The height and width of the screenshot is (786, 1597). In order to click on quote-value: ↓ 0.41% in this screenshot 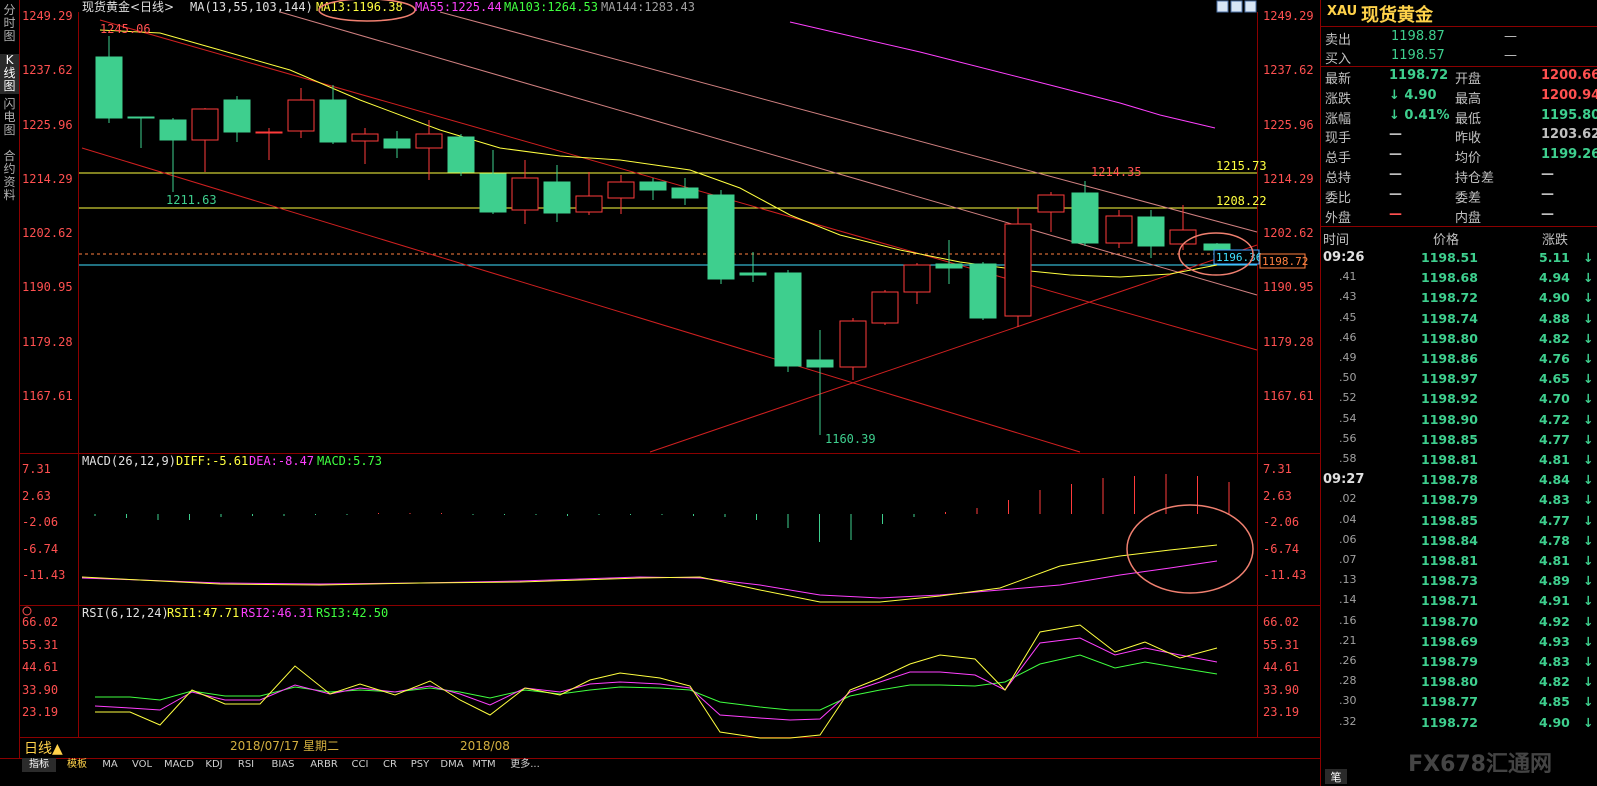, I will do `click(1419, 115)`.